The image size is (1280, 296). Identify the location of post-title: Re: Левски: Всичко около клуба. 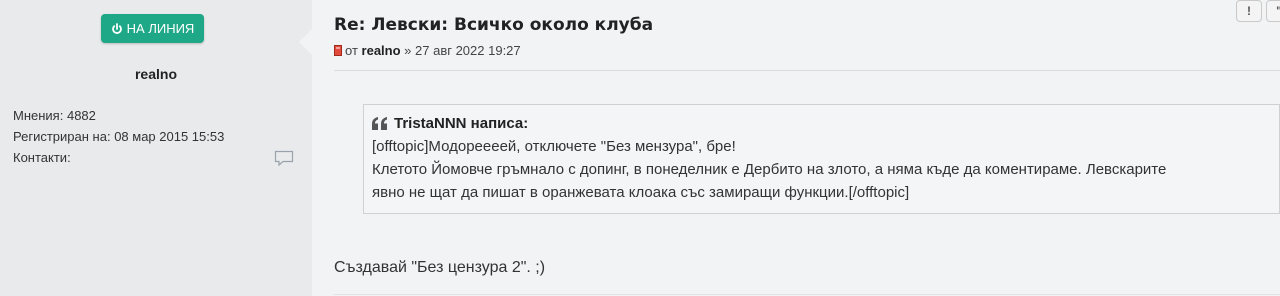
(493, 25).